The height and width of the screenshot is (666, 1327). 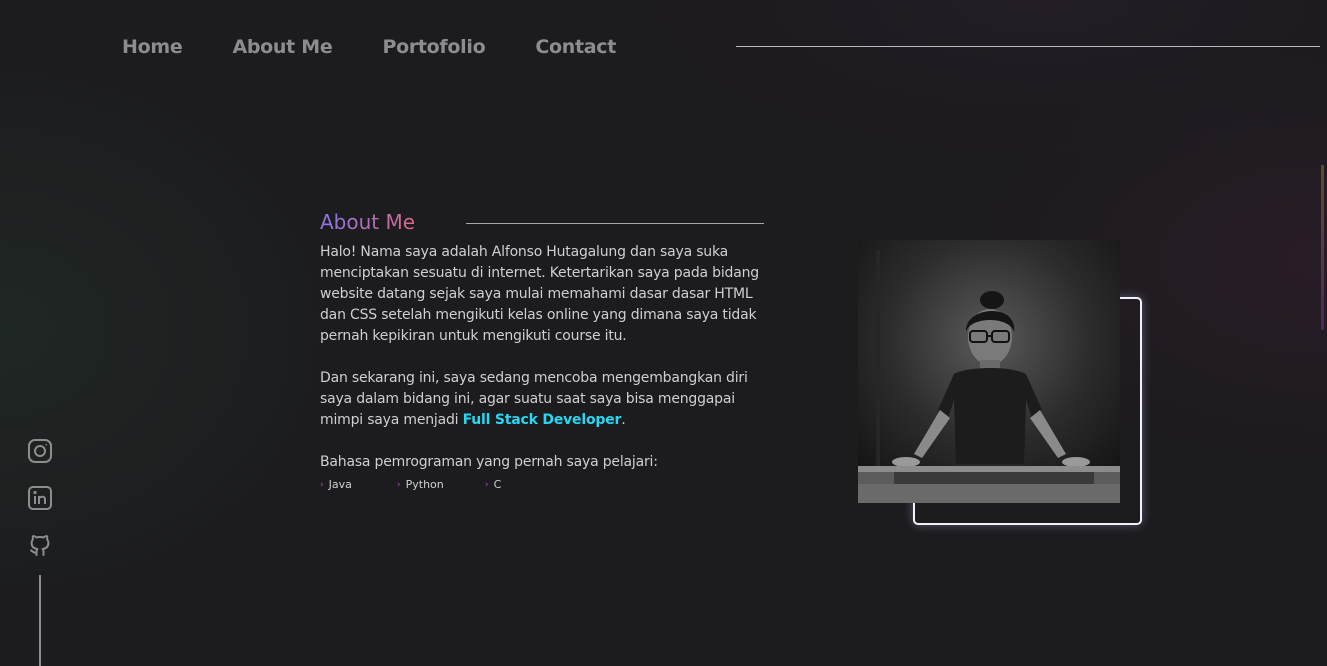 I want to click on main-nav: Home About Me Portofolio Contact, so click(x=394, y=47).